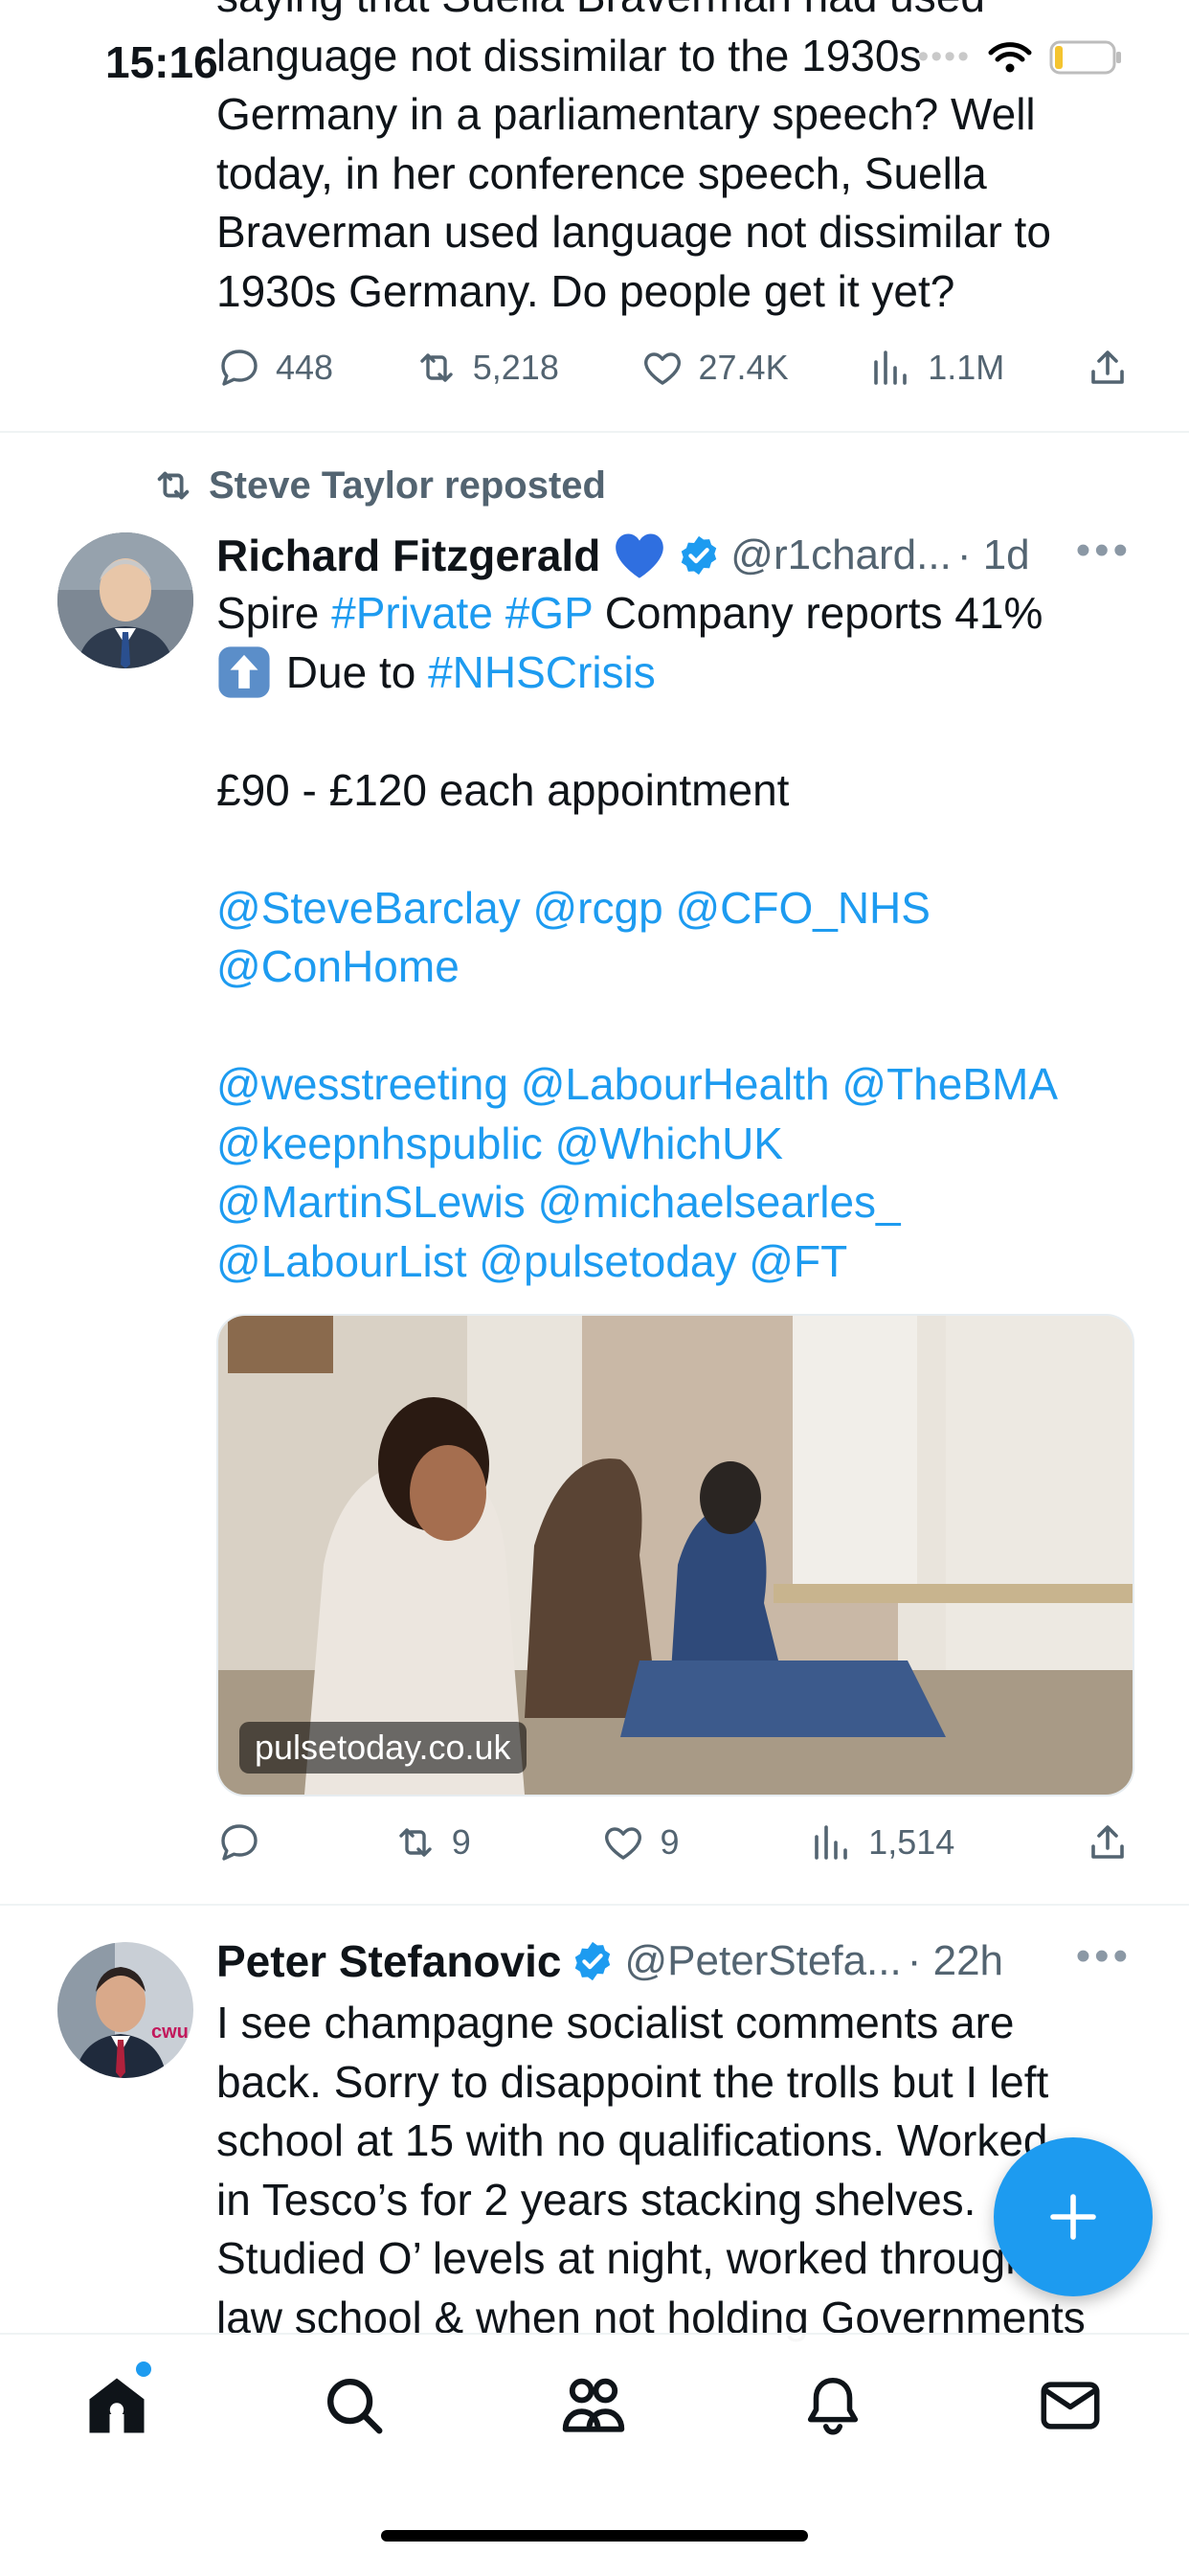  I want to click on like-button: 9, so click(639, 1842).